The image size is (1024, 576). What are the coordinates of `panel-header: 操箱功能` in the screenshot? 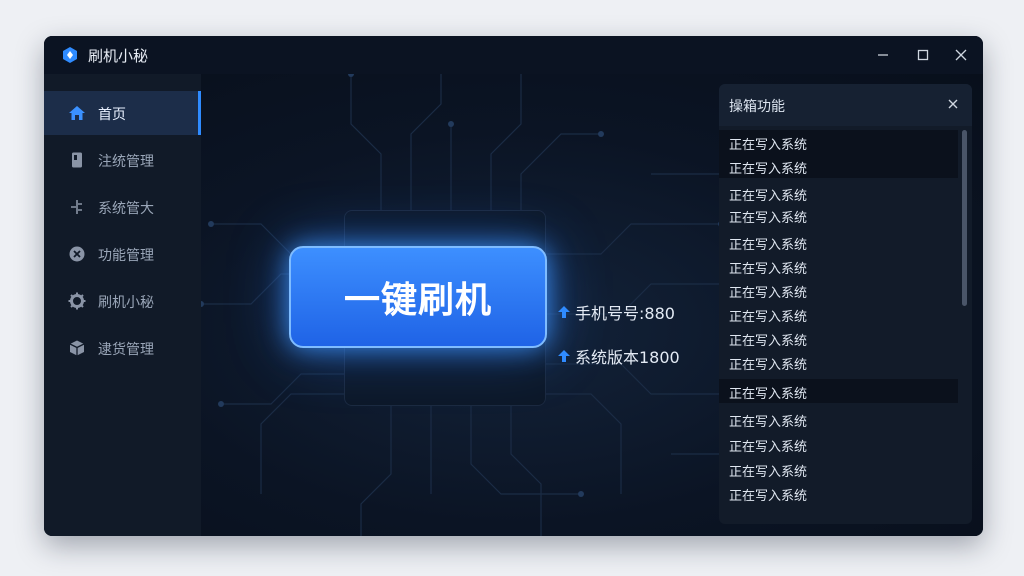 It's located at (845, 105).